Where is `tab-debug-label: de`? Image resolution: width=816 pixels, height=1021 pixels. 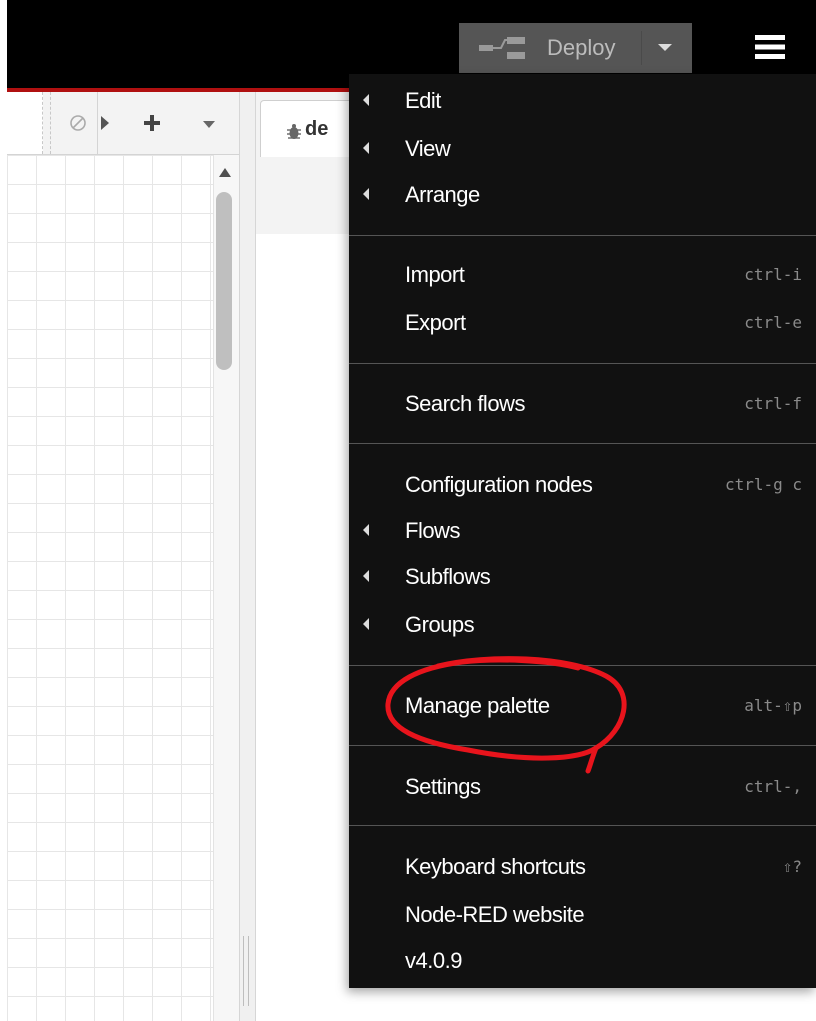
tab-debug-label: de is located at coordinates (317, 129).